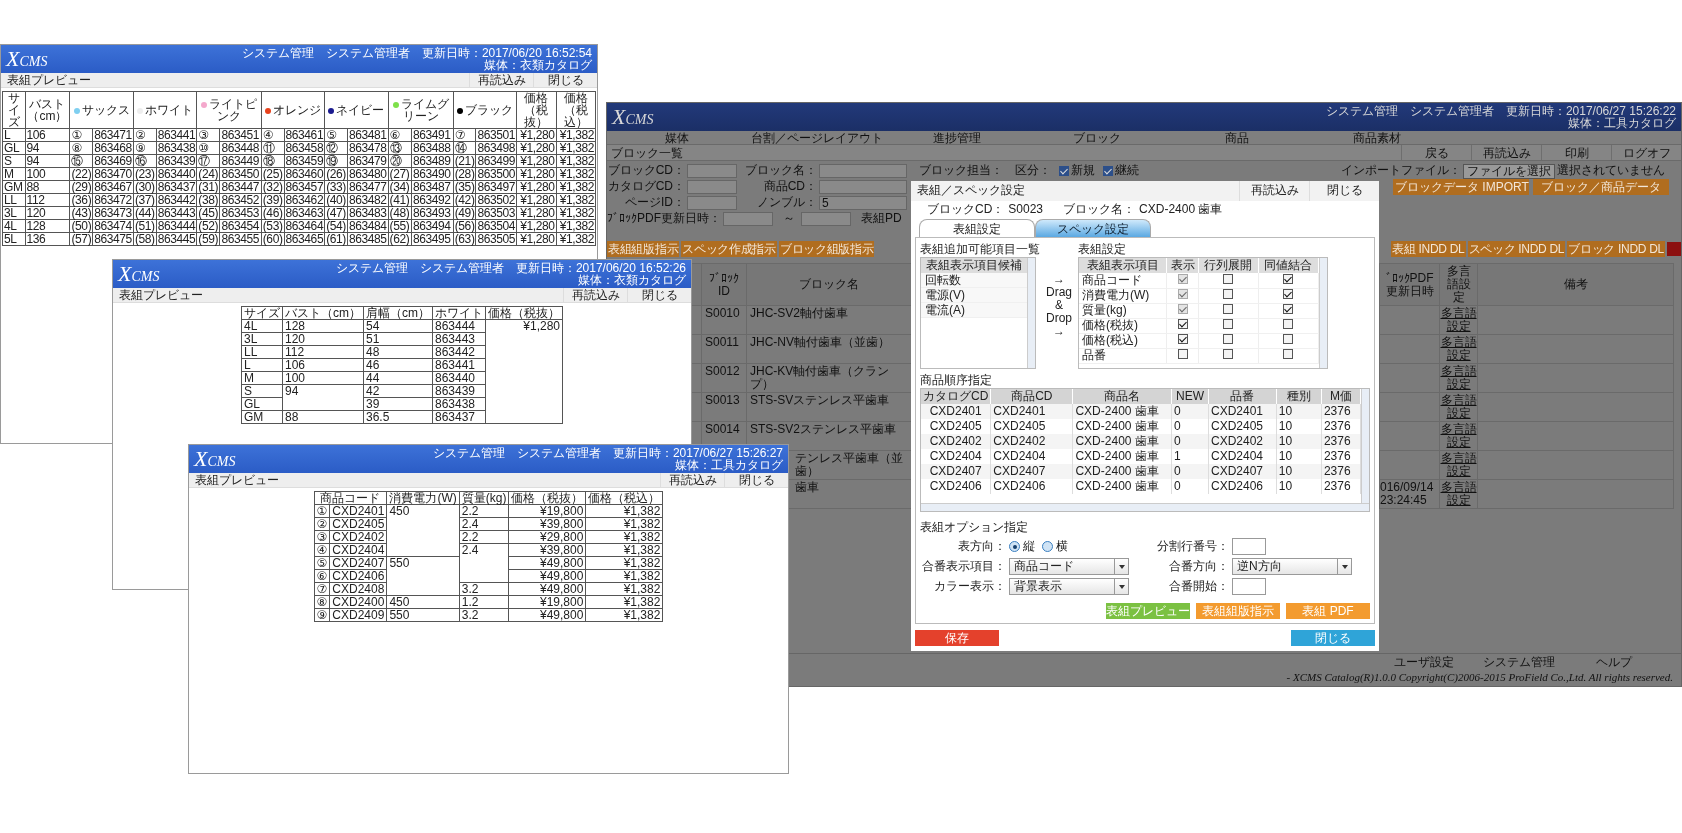  Describe the element at coordinates (863, 203) in the screenshot. I see `input-field: 5` at that location.